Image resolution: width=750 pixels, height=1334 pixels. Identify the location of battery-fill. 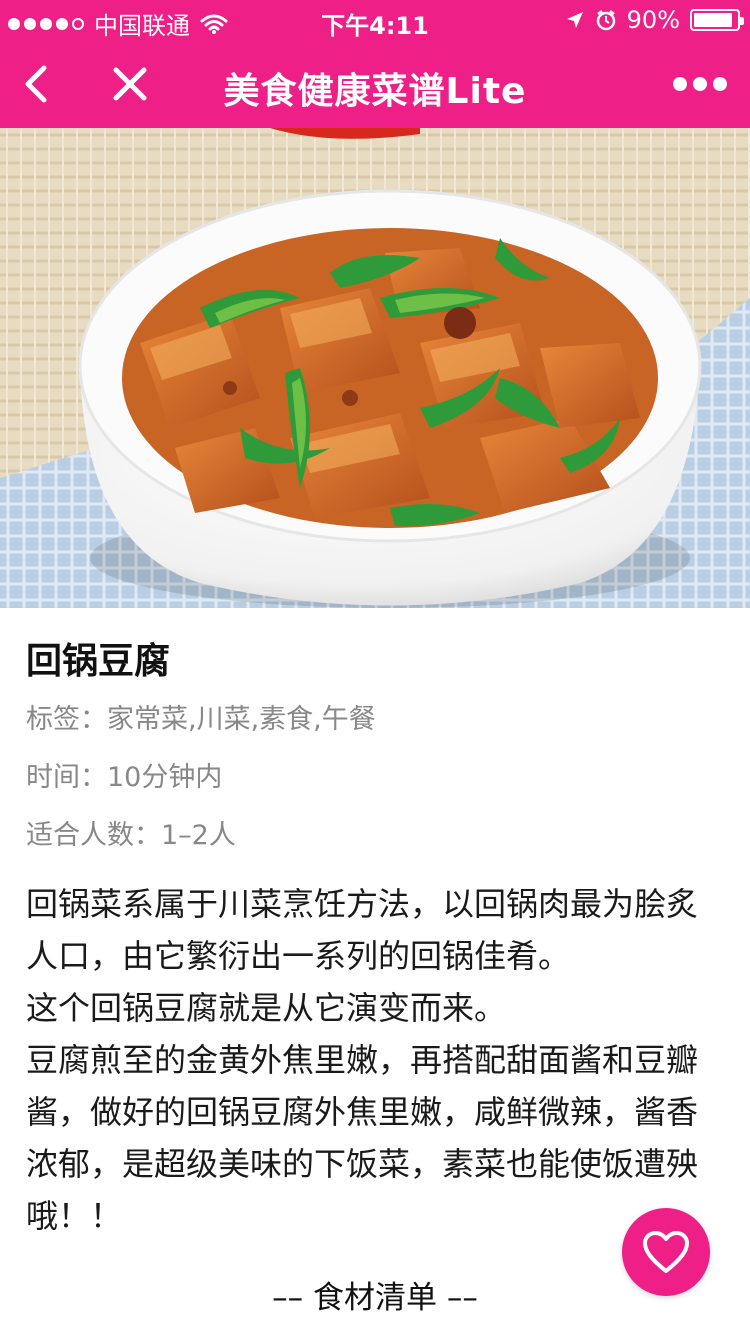
(713, 20).